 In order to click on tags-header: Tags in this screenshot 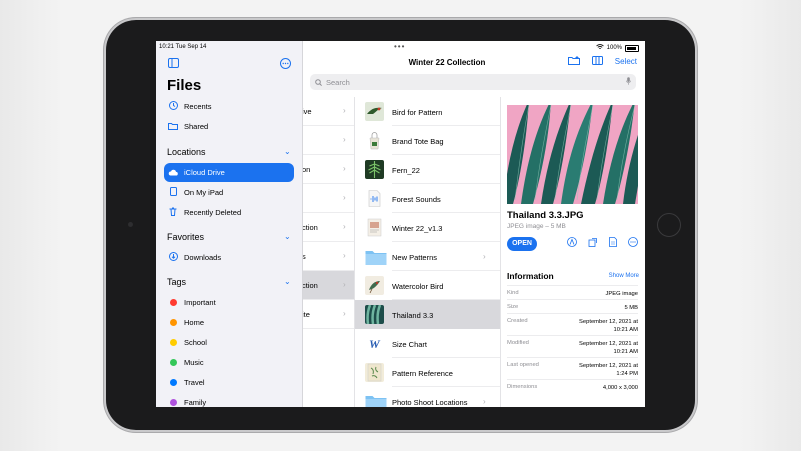, I will do `click(176, 282)`.